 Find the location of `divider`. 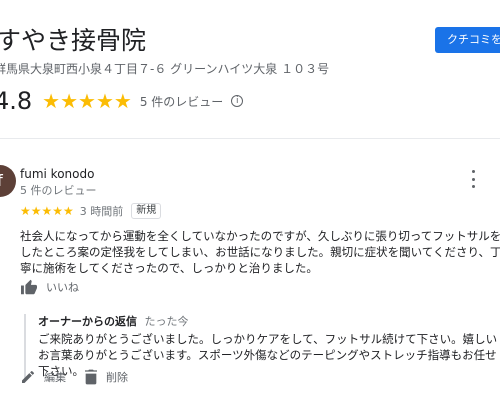

divider is located at coordinates (250, 138).